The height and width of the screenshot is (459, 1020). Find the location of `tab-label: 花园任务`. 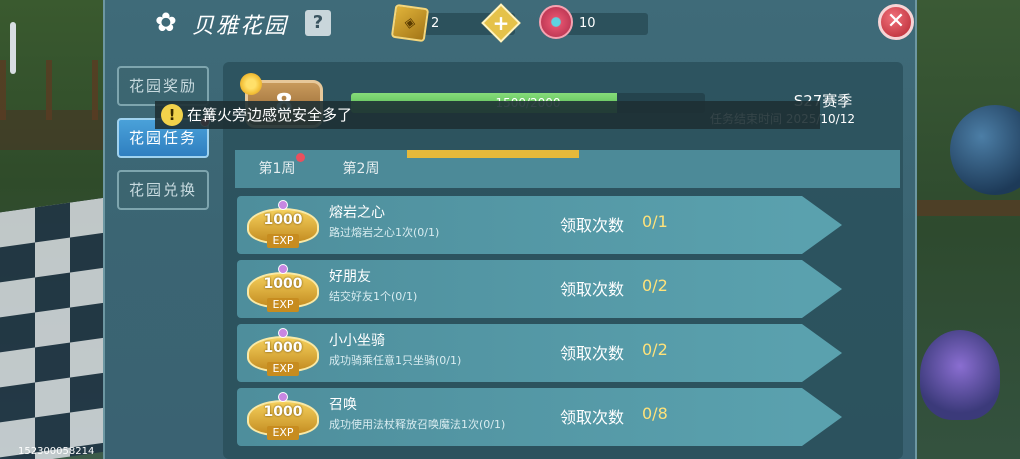

tab-label: 花园任务 is located at coordinates (162, 138).